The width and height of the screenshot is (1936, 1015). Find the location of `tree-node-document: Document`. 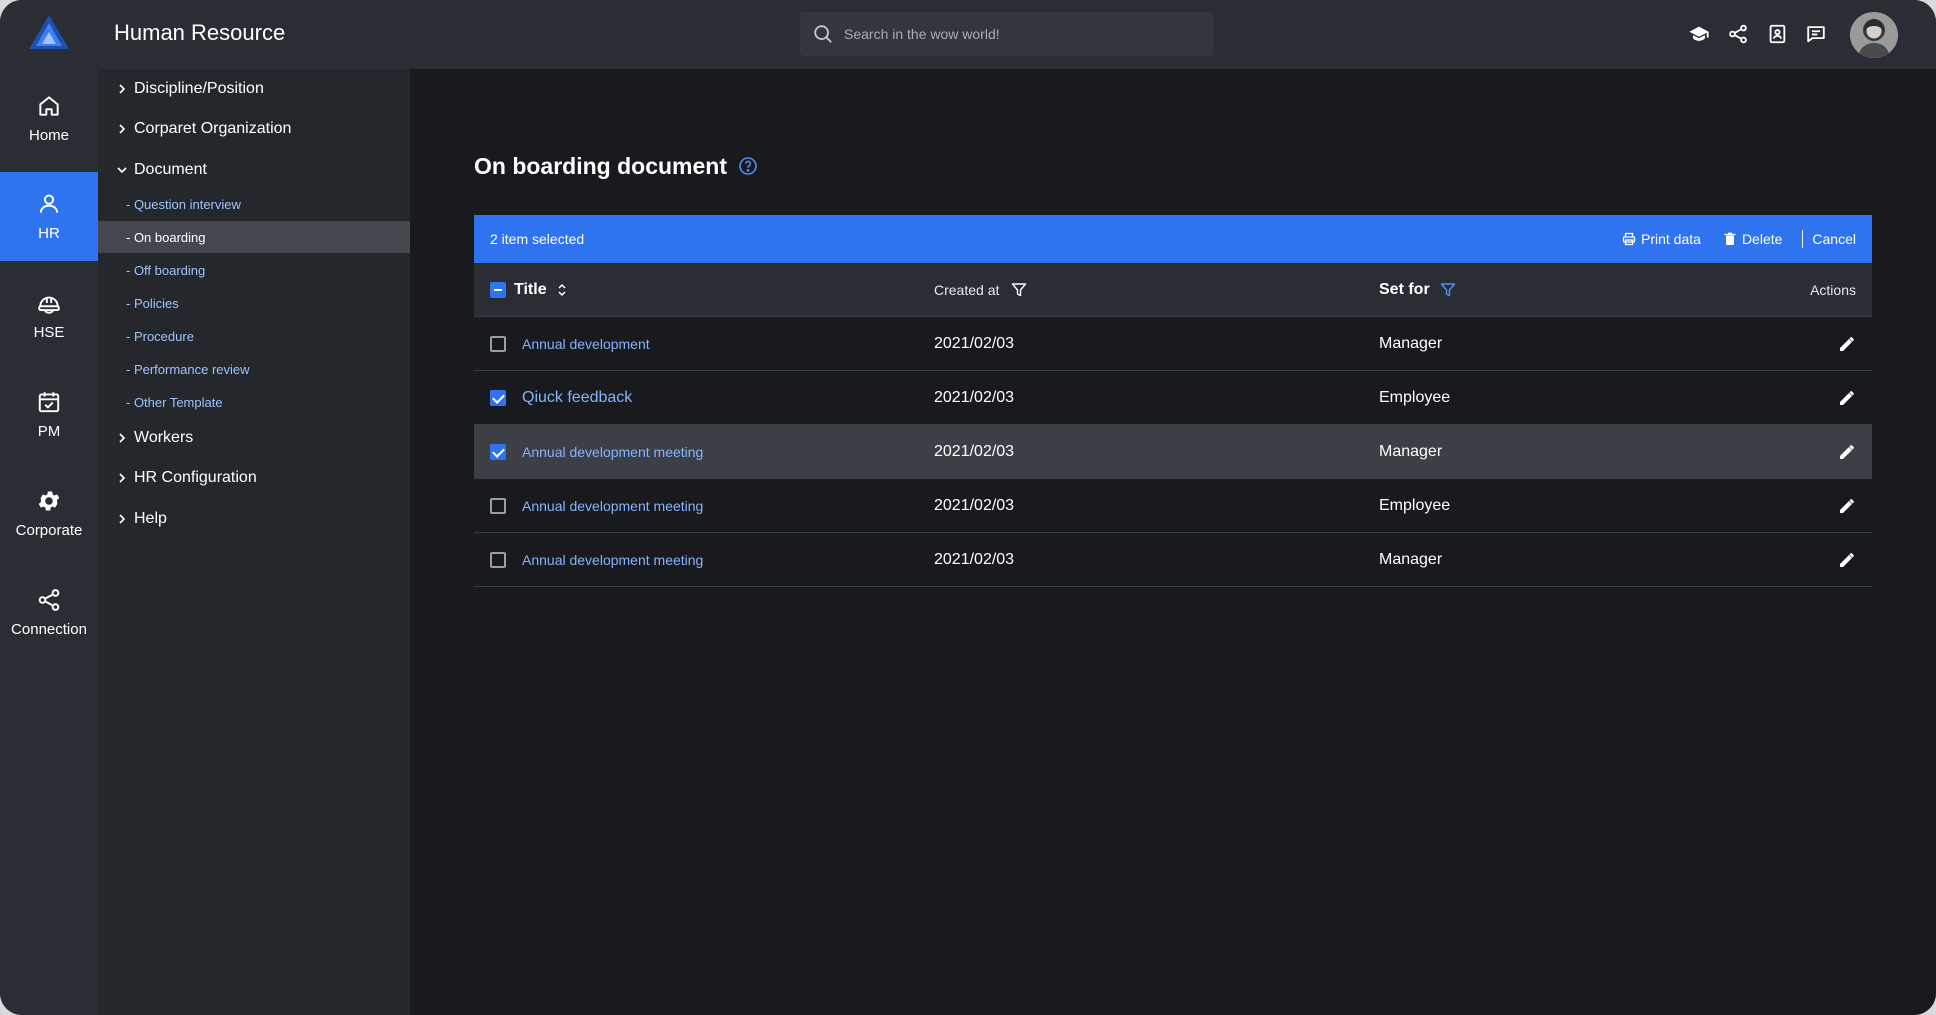

tree-node-document: Document is located at coordinates (254, 170).